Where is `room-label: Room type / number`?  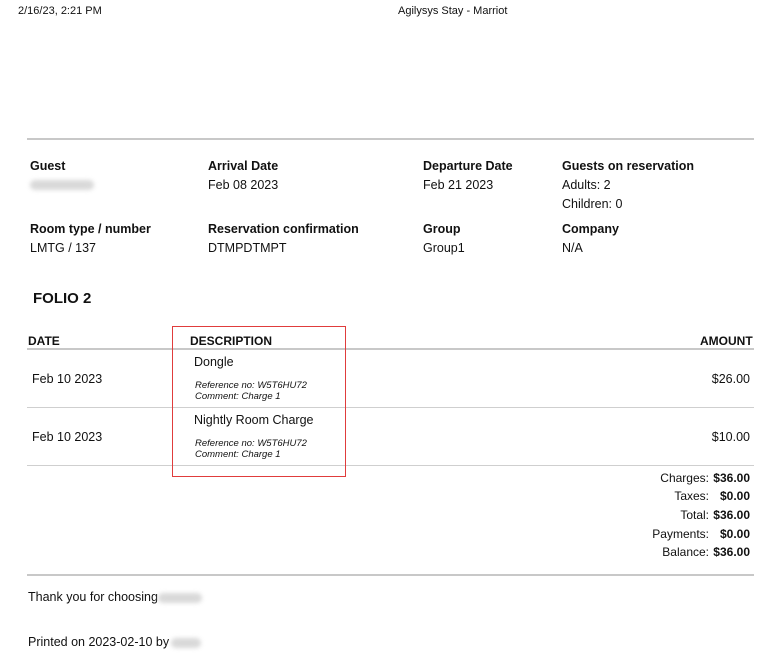
room-label: Room type / number is located at coordinates (90, 229).